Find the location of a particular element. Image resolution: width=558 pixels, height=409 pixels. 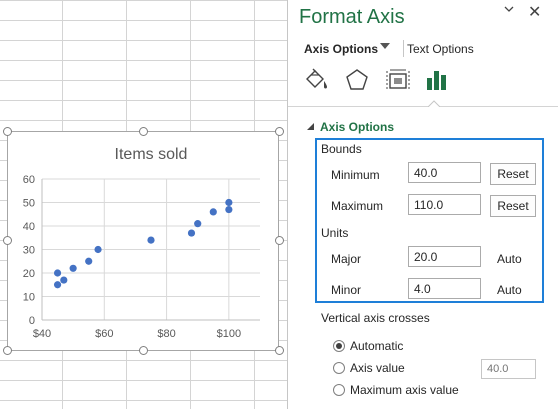

minor-label: Minor is located at coordinates (346, 290).